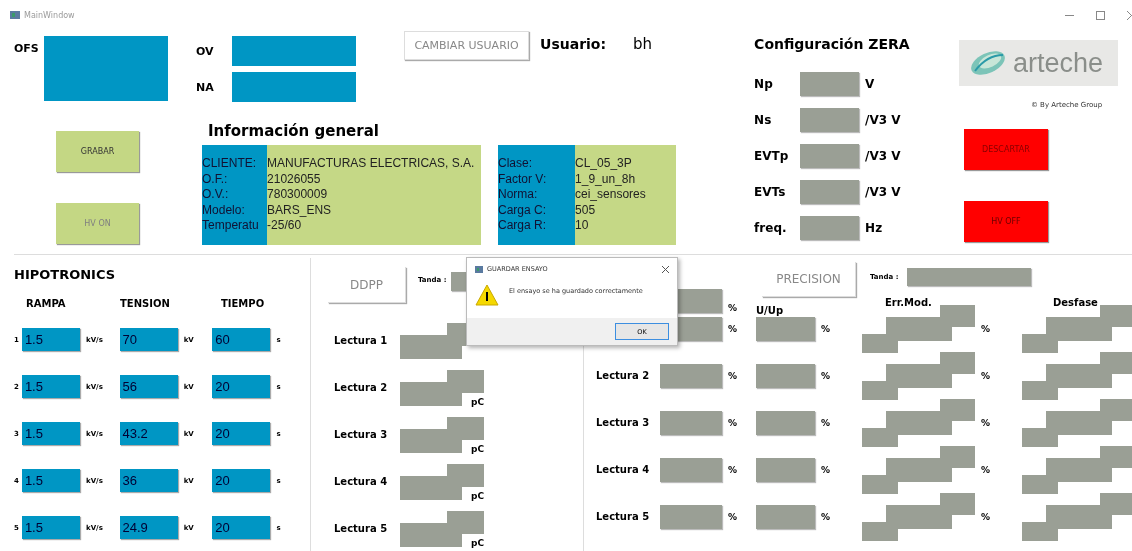 The height and width of the screenshot is (551, 1132). Describe the element at coordinates (606, 179) in the screenshot. I see `info-value: 1_9_un_8h` at that location.